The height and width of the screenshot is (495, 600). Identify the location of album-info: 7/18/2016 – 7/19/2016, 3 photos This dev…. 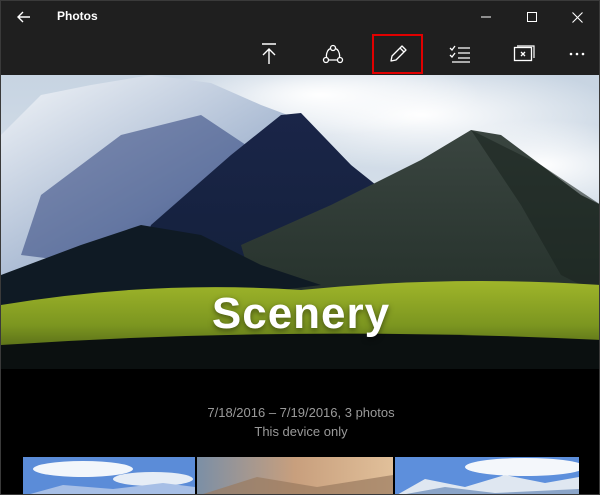
(300, 422).